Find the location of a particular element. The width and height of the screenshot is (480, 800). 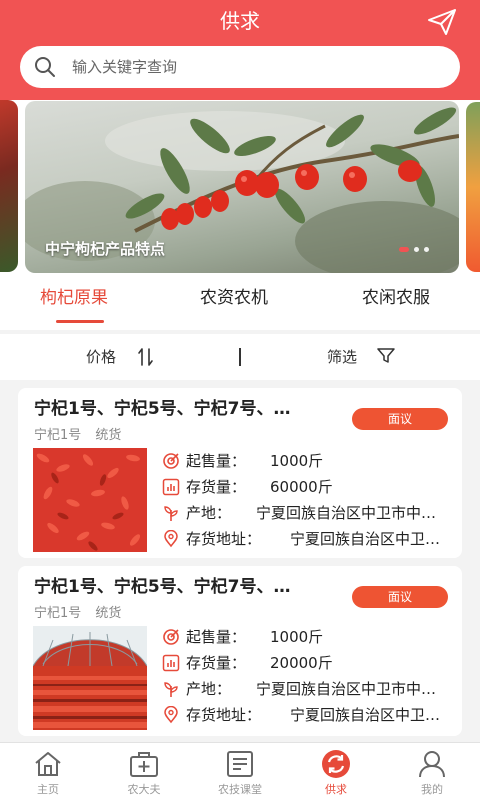

nav-profile: 我的 is located at coordinates (432, 771).